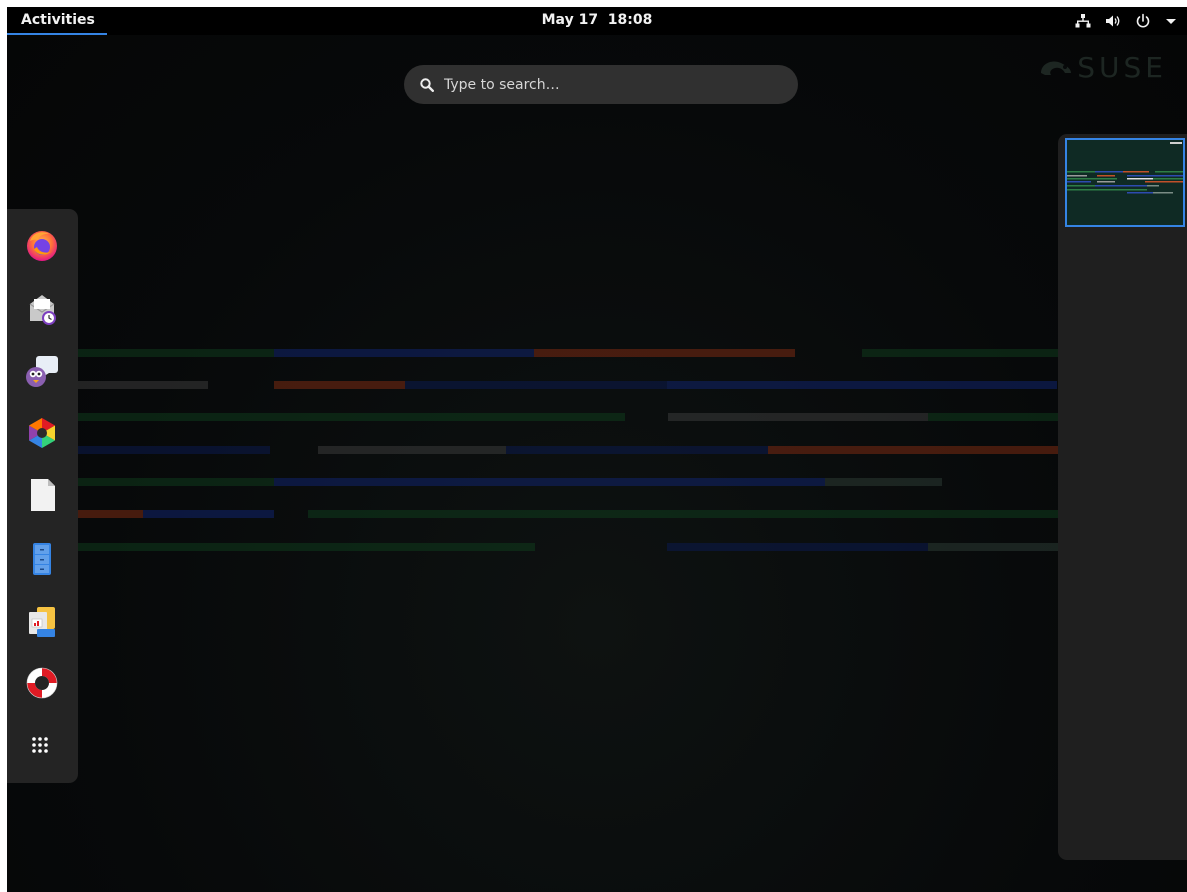 This screenshot has width=1187, height=892. I want to click on activities-indicator, so click(57, 34).